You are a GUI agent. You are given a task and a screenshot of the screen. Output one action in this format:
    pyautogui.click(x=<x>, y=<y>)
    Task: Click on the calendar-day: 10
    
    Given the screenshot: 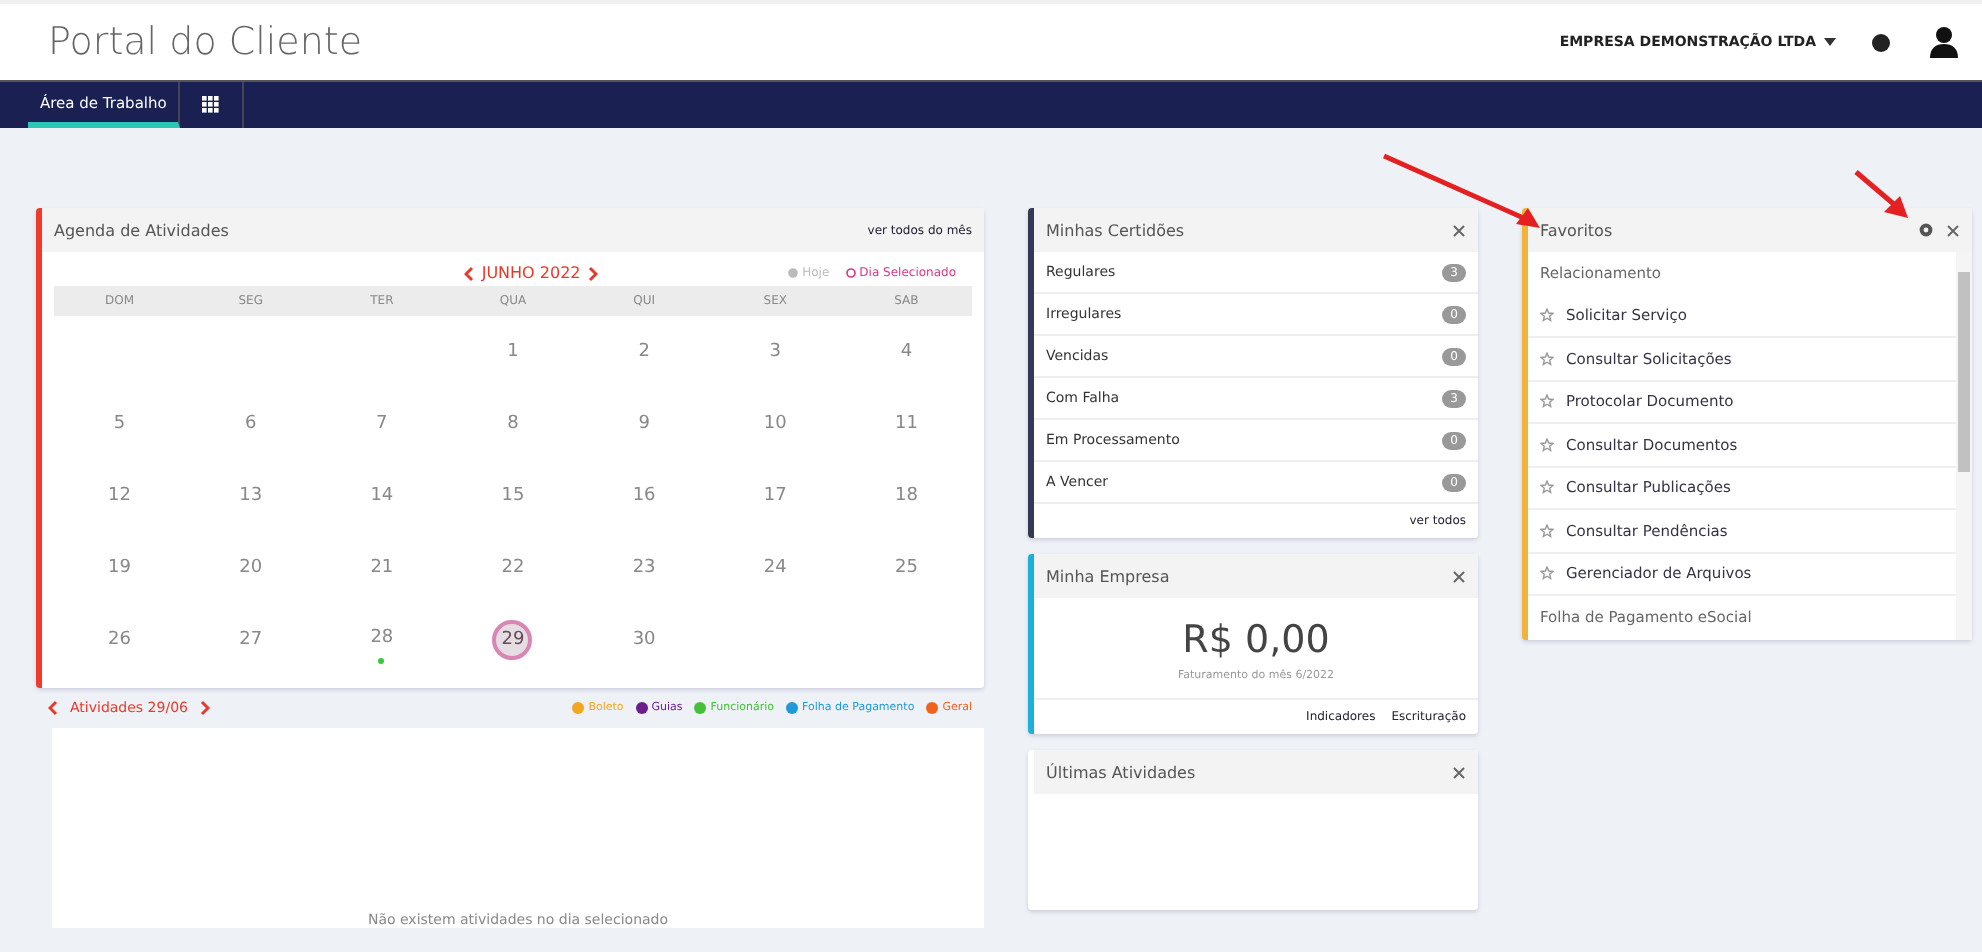 What is the action you would take?
    pyautogui.click(x=775, y=424)
    